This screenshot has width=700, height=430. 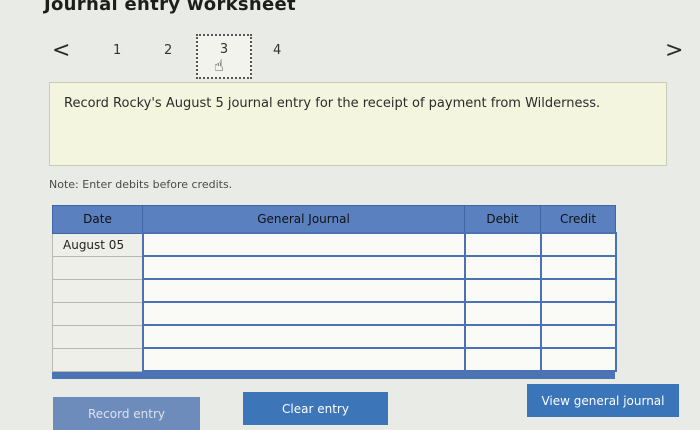 I want to click on page-title: Journal entry worksheet, so click(x=170, y=7).